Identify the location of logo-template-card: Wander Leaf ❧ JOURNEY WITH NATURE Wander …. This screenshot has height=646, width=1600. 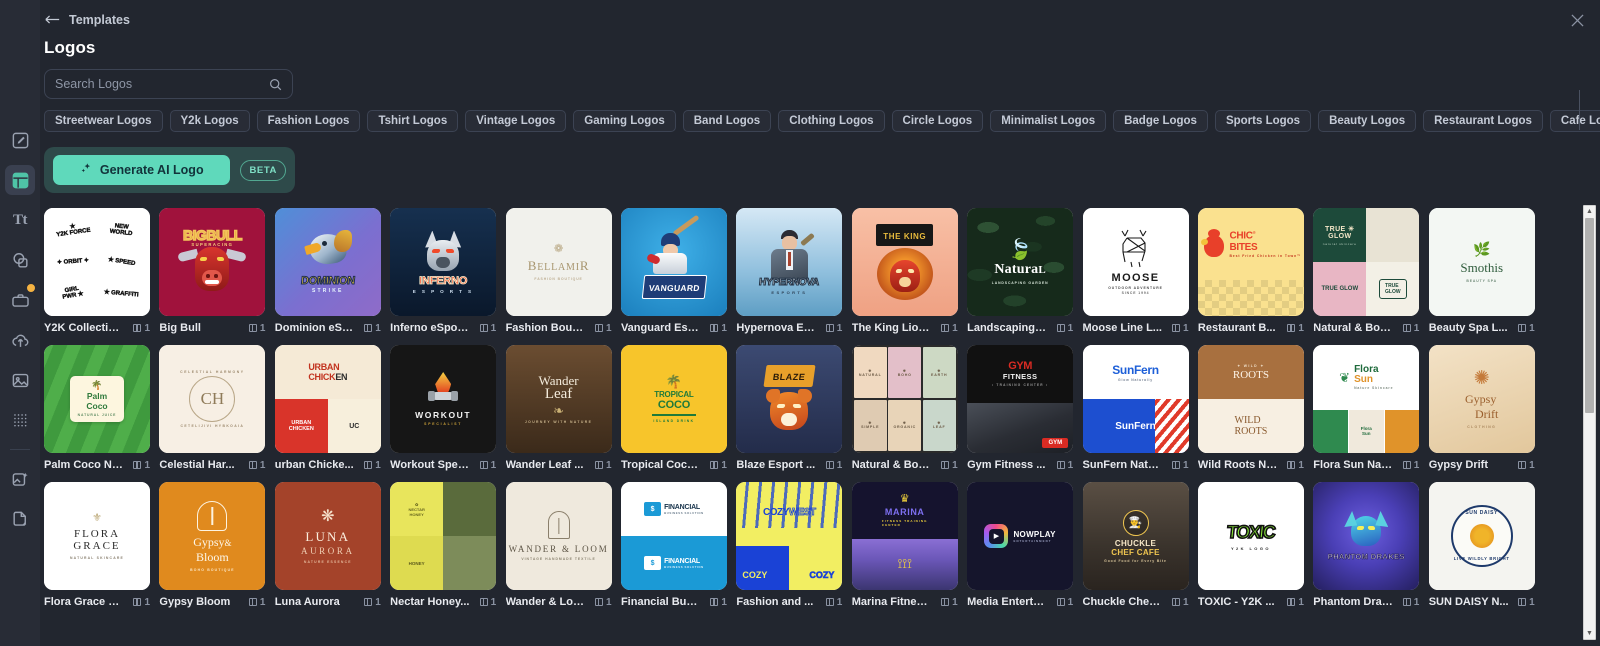
(558, 408).